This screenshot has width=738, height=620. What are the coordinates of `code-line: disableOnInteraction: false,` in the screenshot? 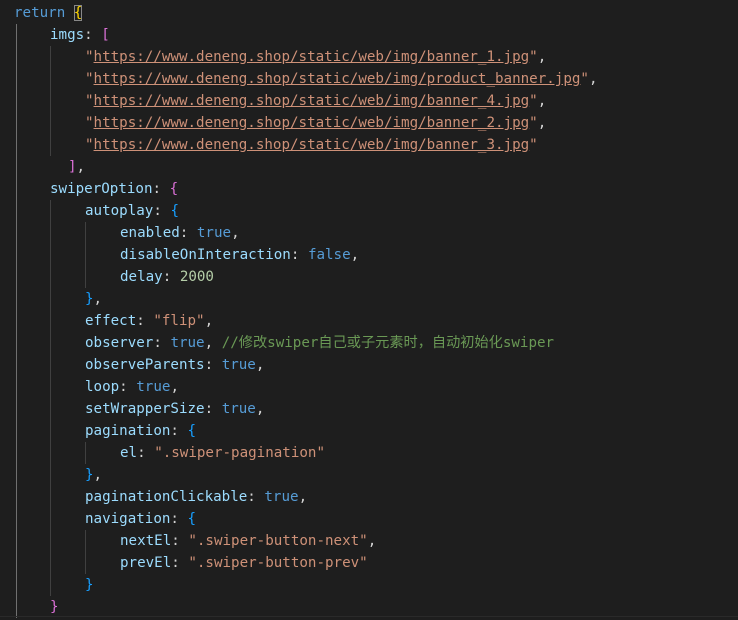 It's located at (239, 255).